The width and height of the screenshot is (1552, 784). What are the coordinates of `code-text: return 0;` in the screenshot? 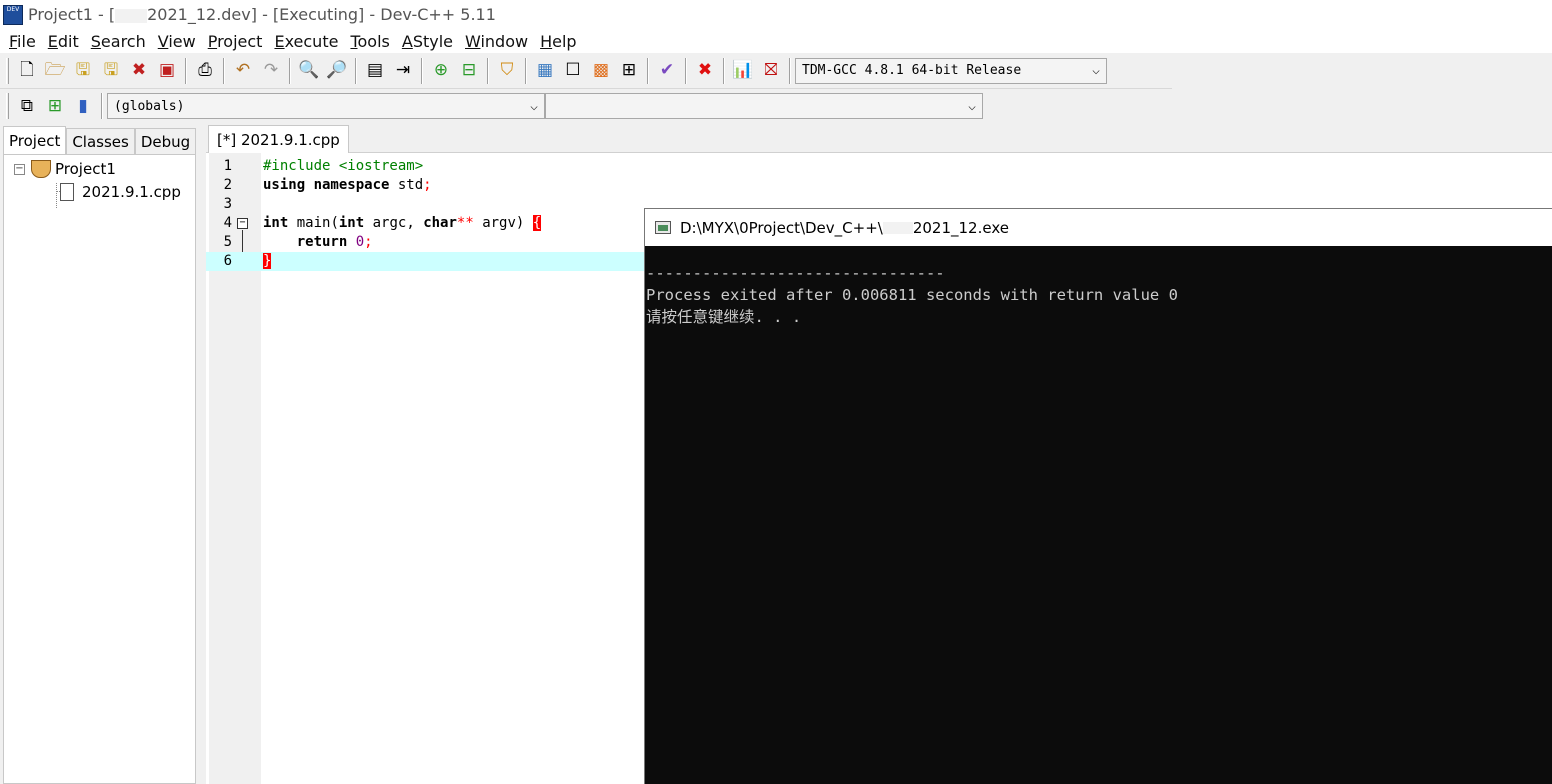 It's located at (318, 242).